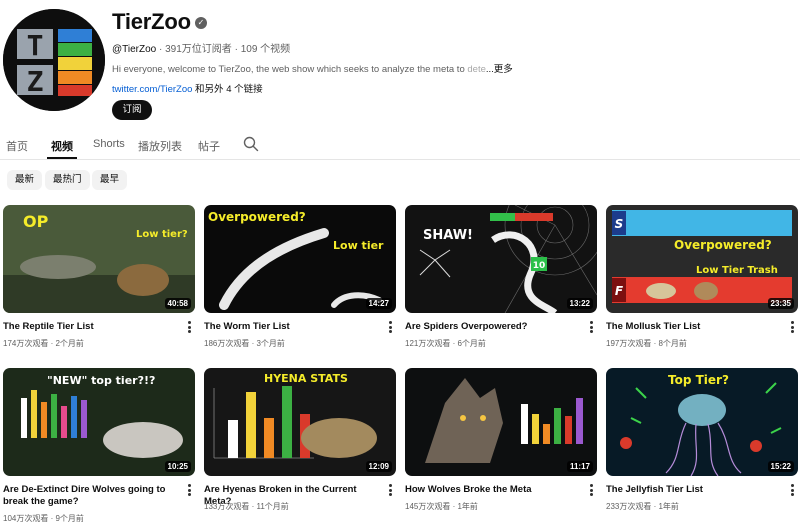 This screenshot has width=800, height=525. I want to click on video-meta: 133万次观看 · 11个月前, so click(246, 506).